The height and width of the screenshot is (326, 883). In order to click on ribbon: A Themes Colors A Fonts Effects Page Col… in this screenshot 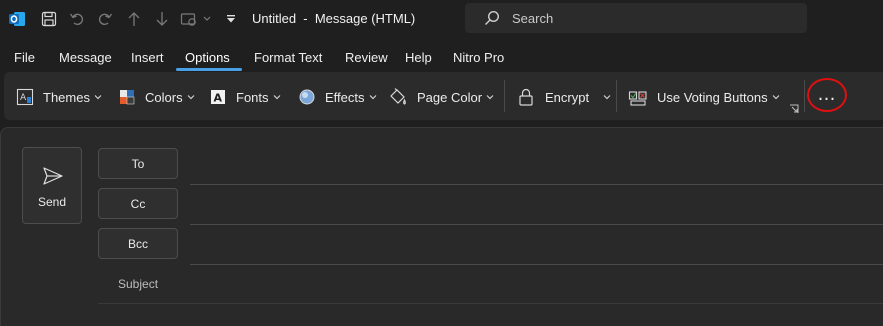, I will do `click(443, 96)`.